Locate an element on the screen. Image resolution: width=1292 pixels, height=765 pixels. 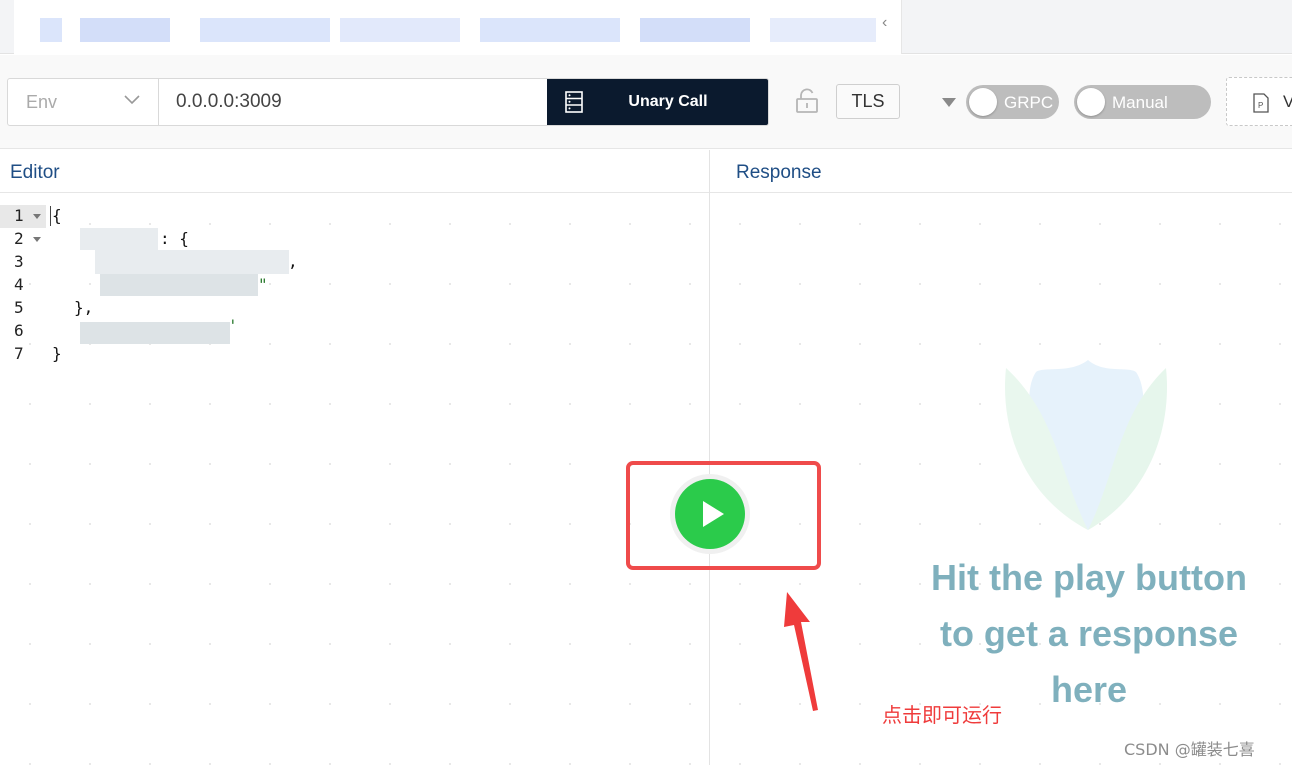
watermark: CSDN @罐装七喜 is located at coordinates (1189, 749).